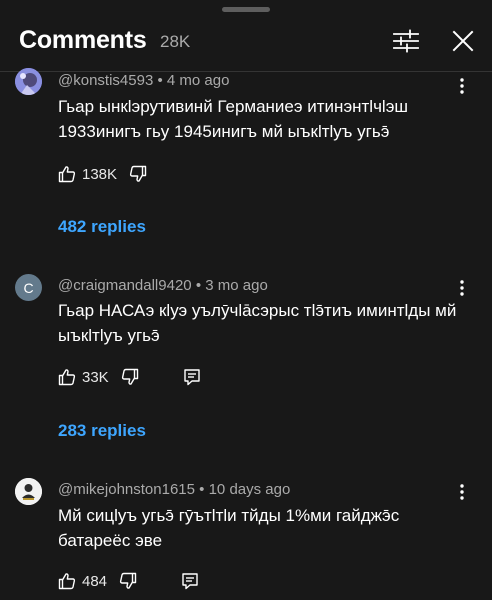  I want to click on close-button, so click(463, 41).